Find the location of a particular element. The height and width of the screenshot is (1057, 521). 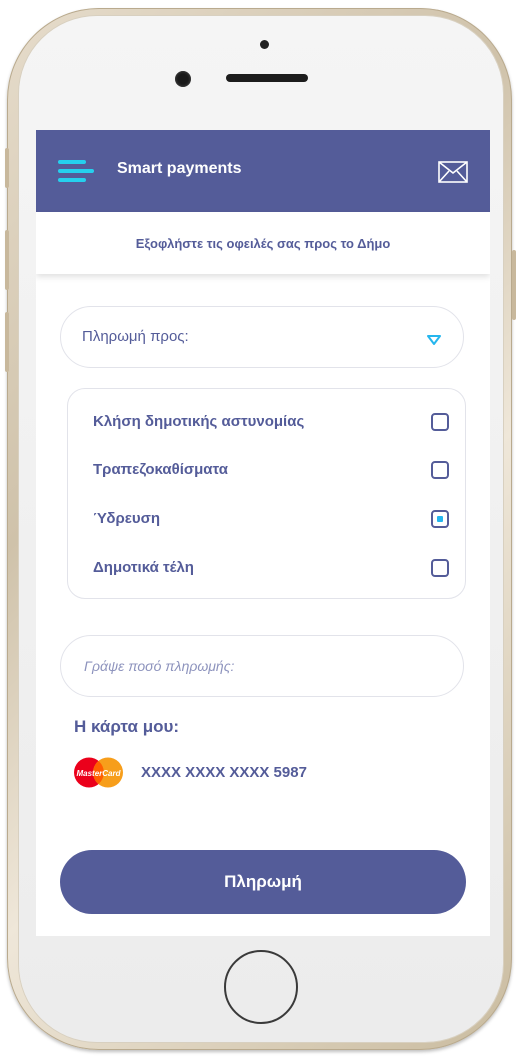

payment-to-select: Πληρωμή προς: is located at coordinates (262, 337).